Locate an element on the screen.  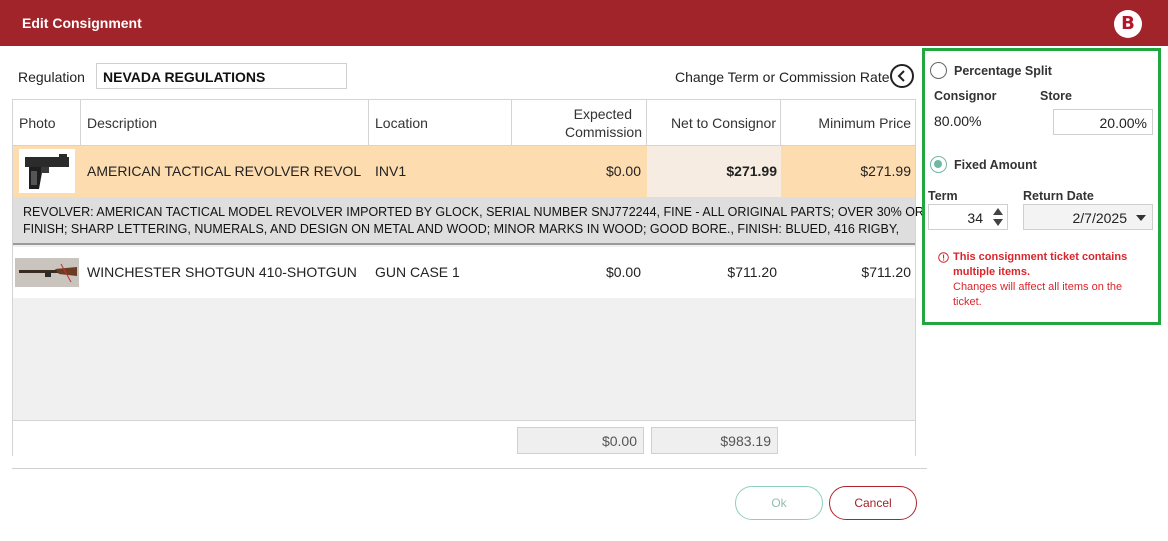
fixed-amount-label: Fixed Amount is located at coordinates (995, 165).